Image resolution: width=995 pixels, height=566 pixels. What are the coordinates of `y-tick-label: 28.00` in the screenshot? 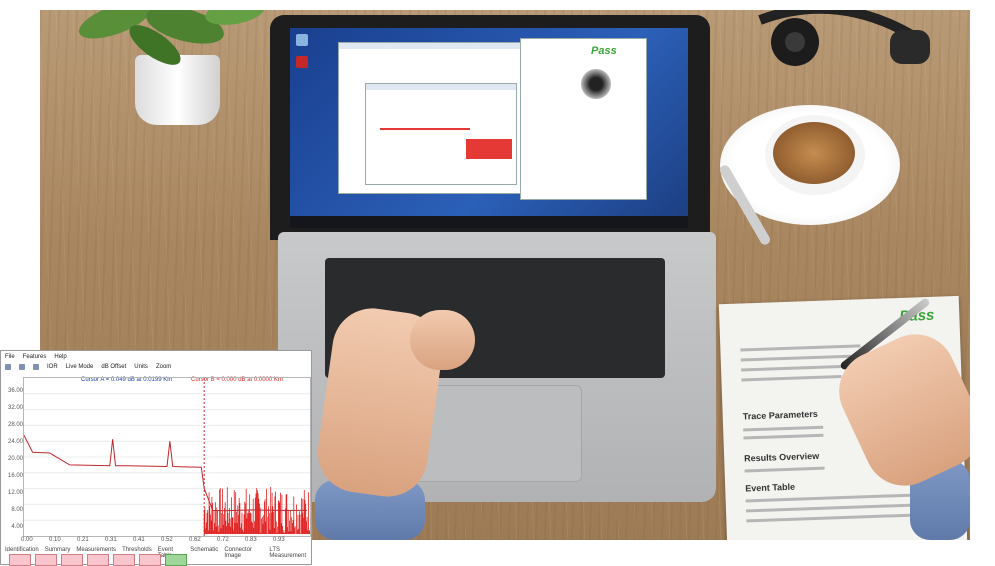 It's located at (15, 425).